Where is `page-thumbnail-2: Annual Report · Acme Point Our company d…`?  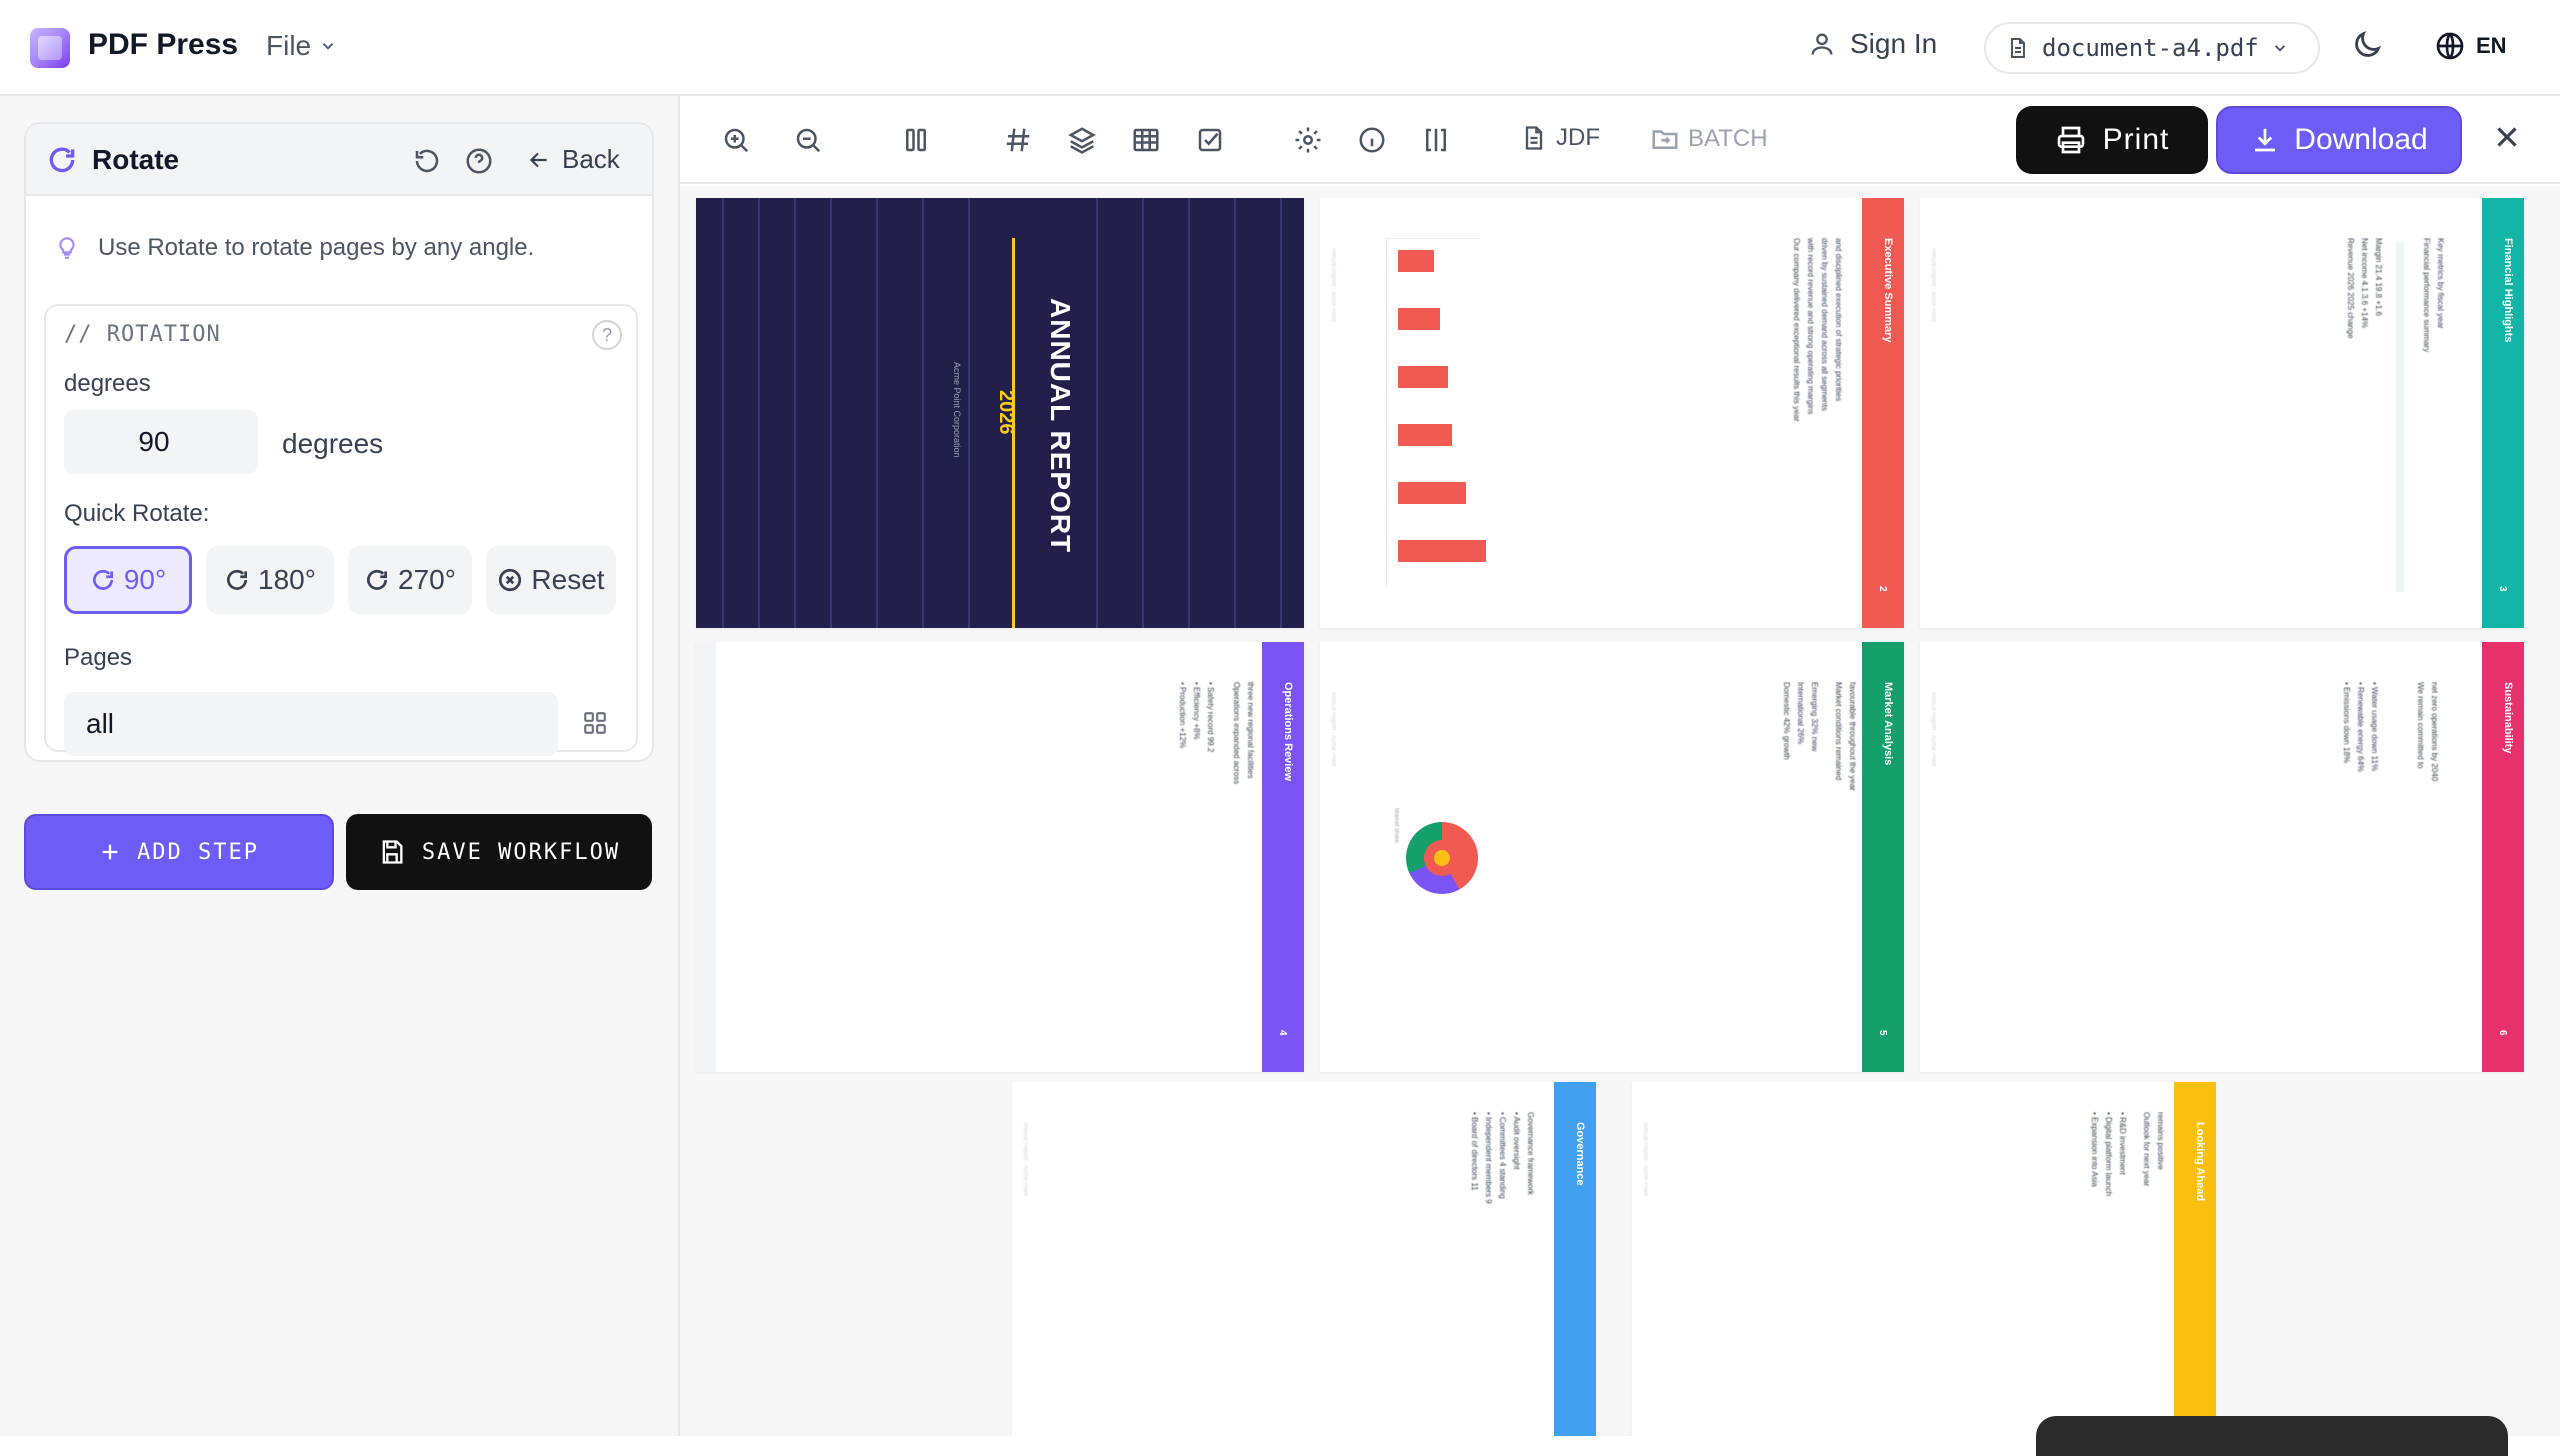 page-thumbnail-2: Annual Report · Acme Point Our company d… is located at coordinates (1612, 413).